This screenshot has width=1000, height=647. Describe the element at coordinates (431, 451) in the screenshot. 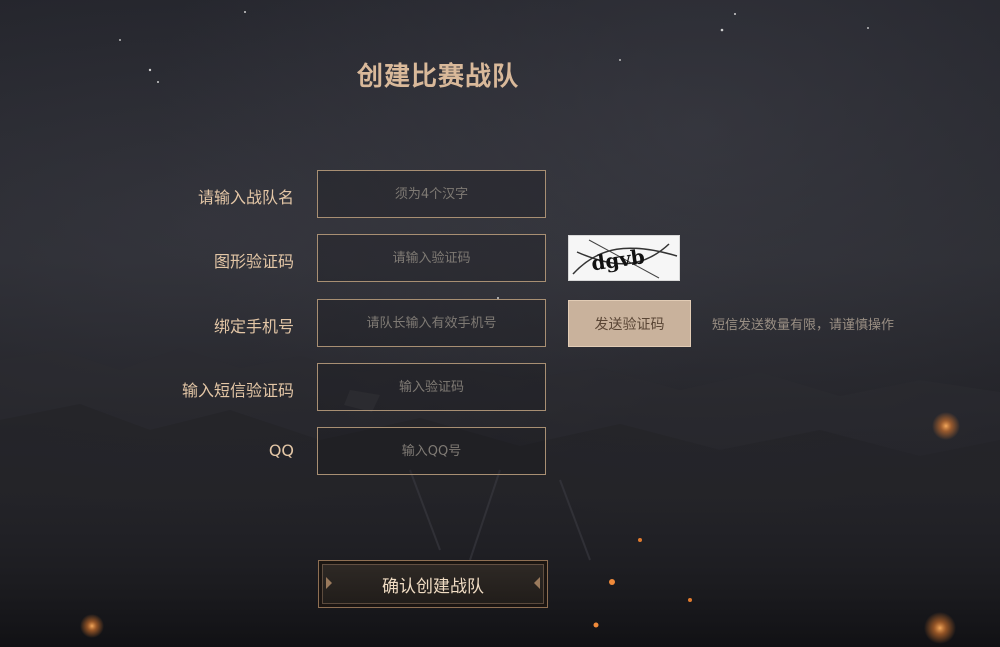

I see `qq-input` at that location.